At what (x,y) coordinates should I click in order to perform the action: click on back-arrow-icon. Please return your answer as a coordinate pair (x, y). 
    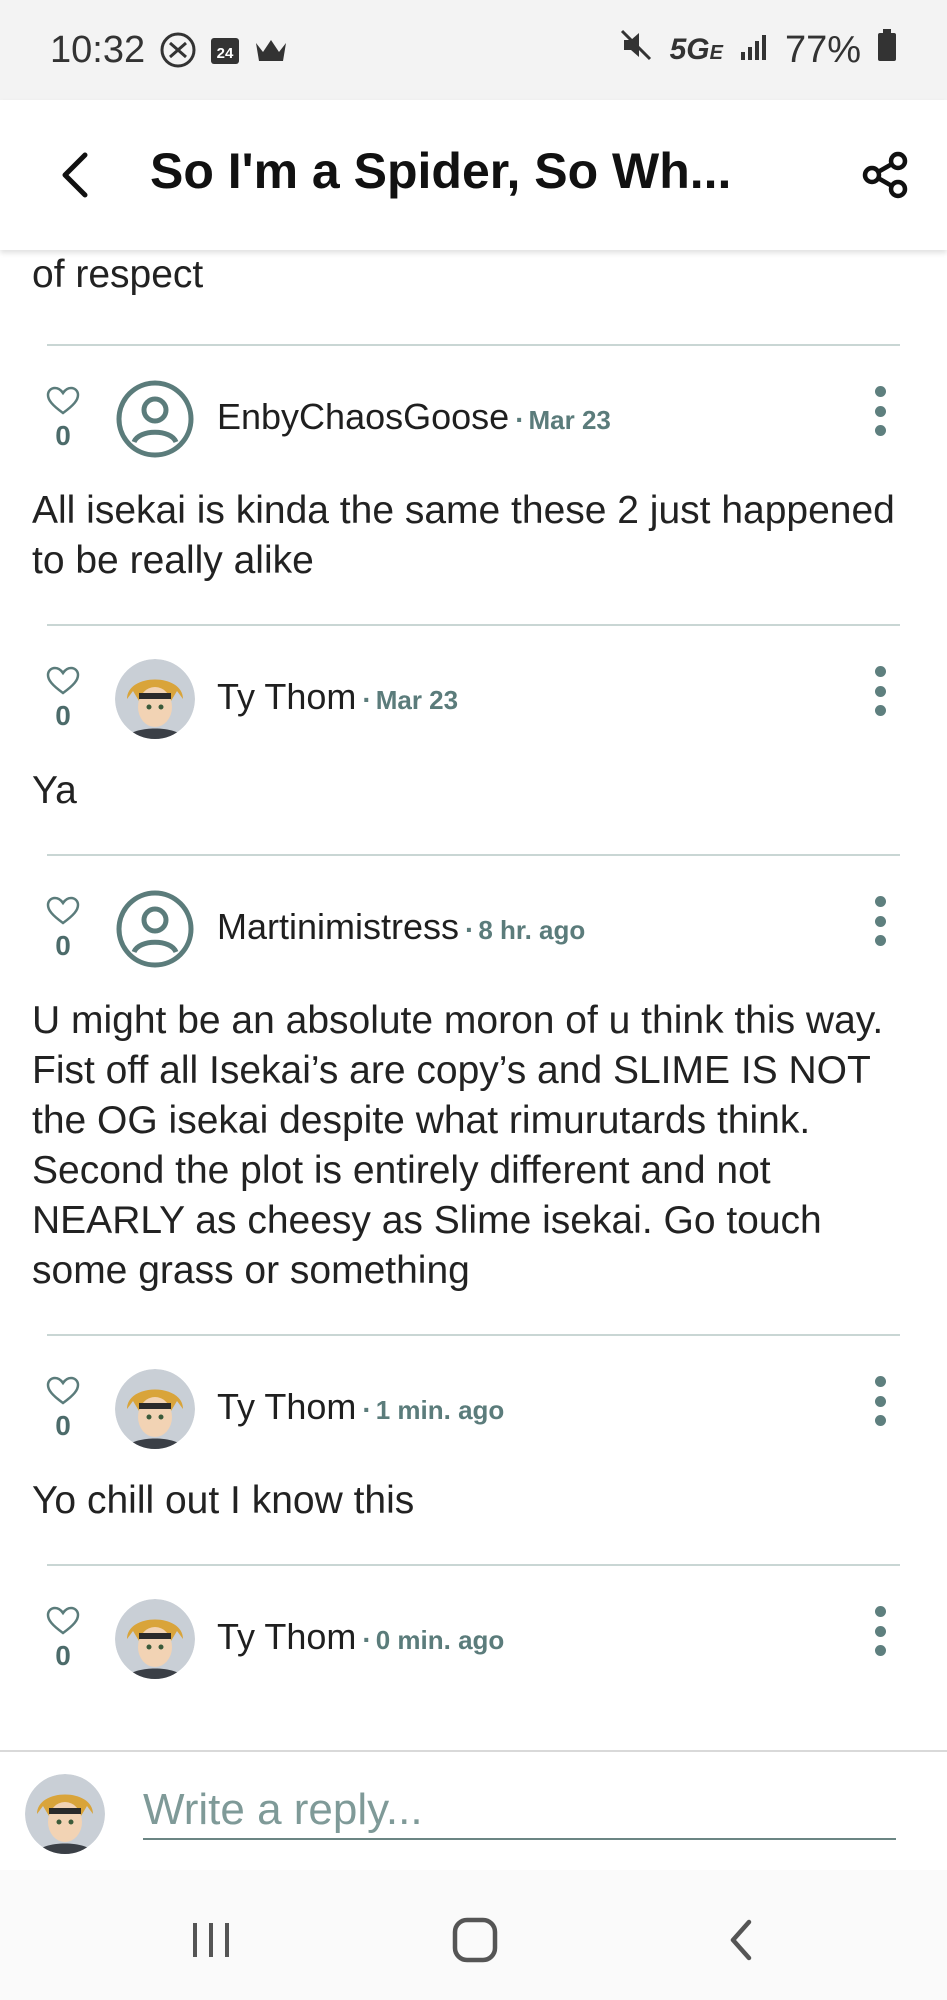
    Looking at the image, I should click on (741, 1940).